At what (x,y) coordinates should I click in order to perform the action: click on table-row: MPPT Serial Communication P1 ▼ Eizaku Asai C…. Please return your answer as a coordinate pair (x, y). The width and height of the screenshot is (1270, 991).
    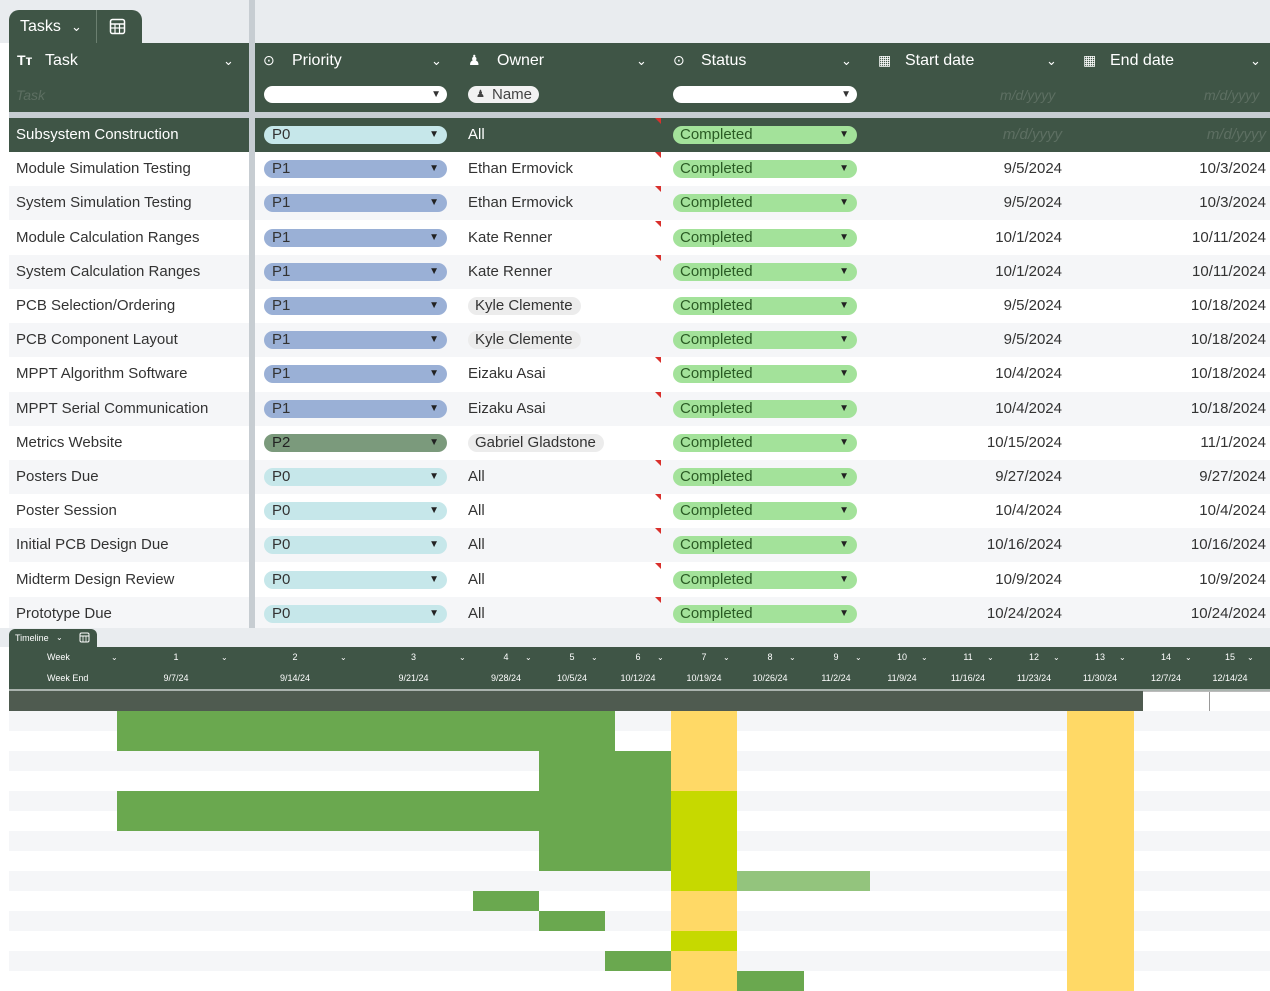
    Looking at the image, I should click on (639, 409).